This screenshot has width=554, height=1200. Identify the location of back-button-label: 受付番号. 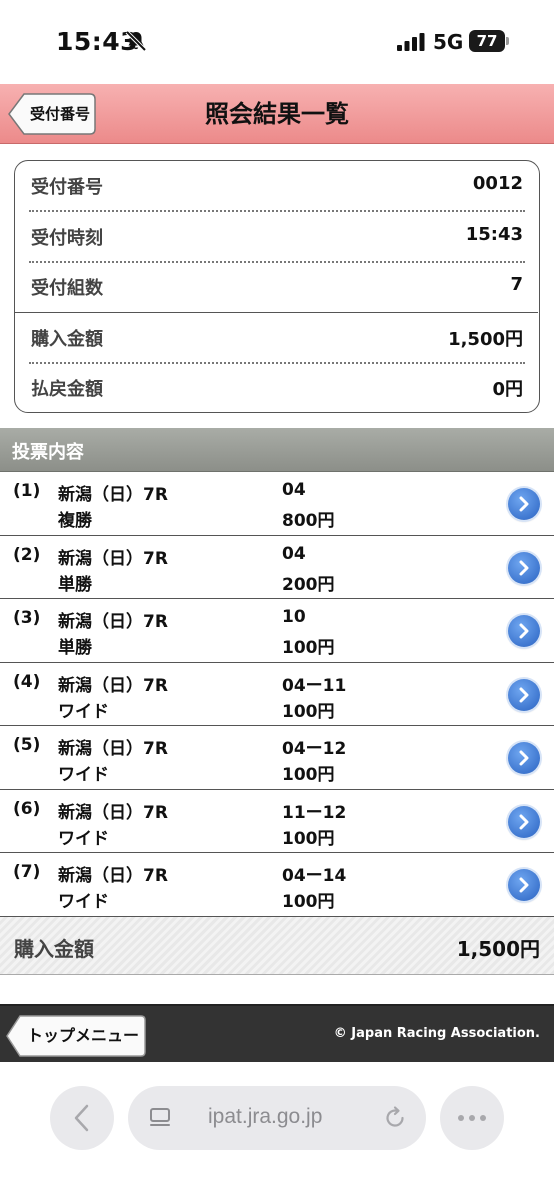
(59, 114).